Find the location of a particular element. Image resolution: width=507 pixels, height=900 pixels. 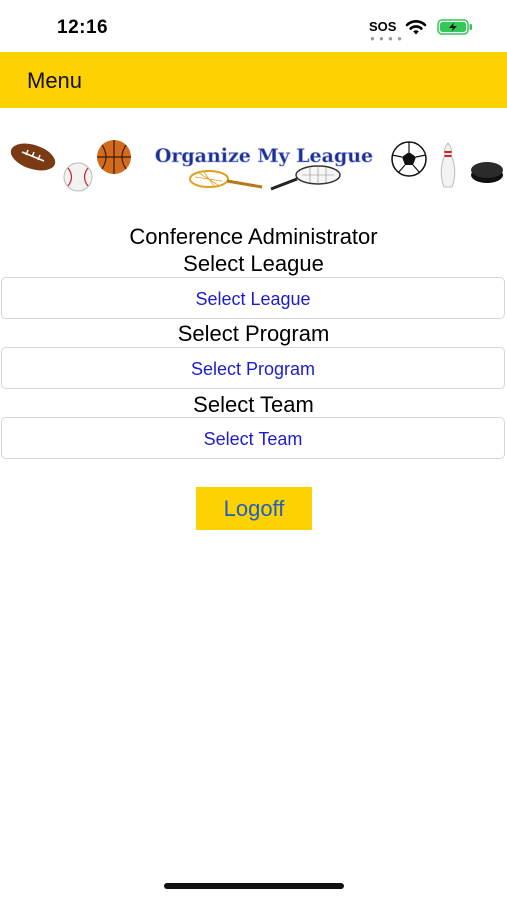

status-bar: 12:16 SOS ● ● ● ● is located at coordinates (253, 26).